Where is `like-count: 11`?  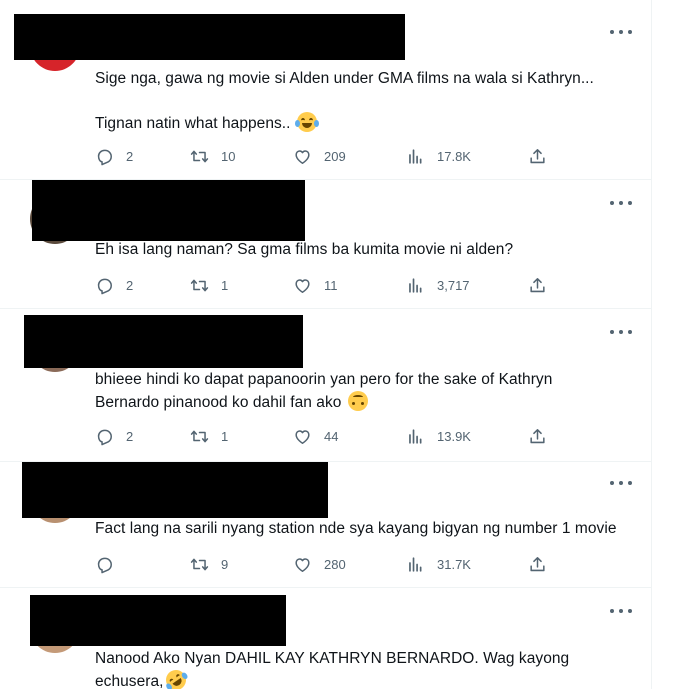
like-count: 11 is located at coordinates (331, 285).